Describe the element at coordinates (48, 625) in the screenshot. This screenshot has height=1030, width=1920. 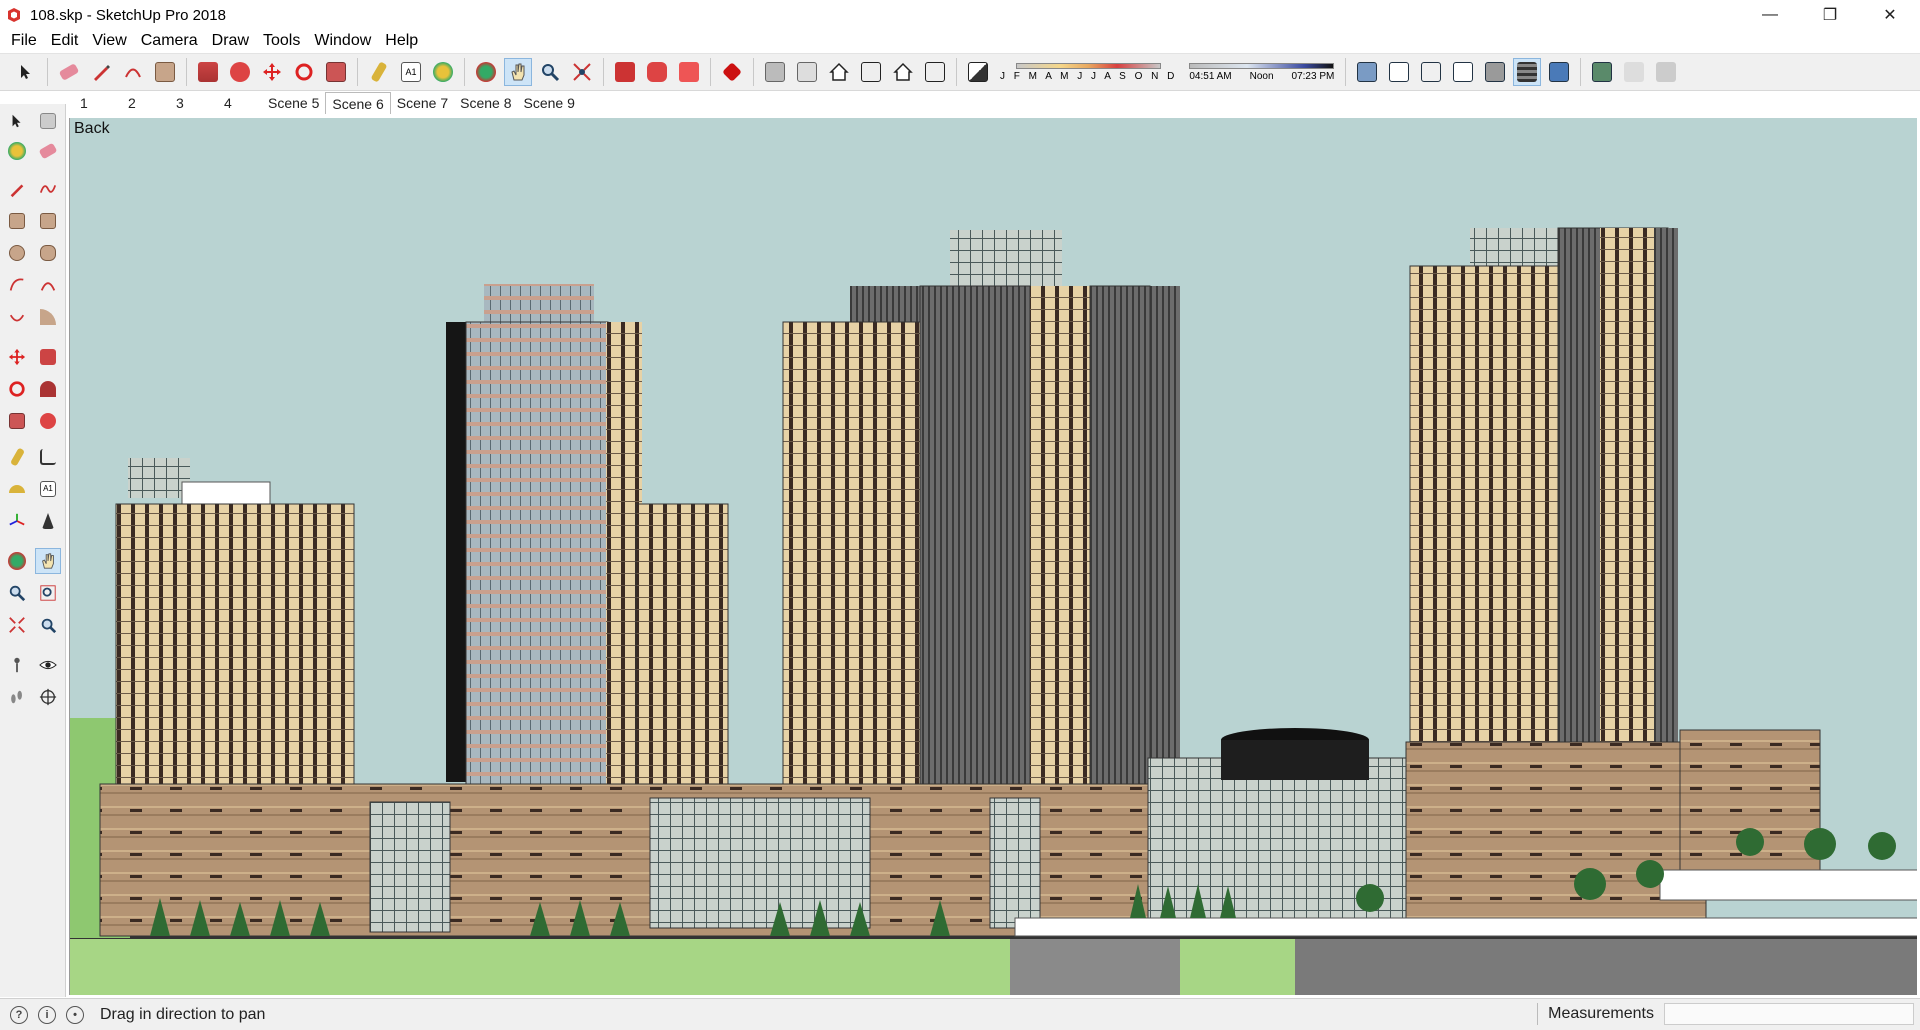
I see `pal-previous-view-button` at that location.